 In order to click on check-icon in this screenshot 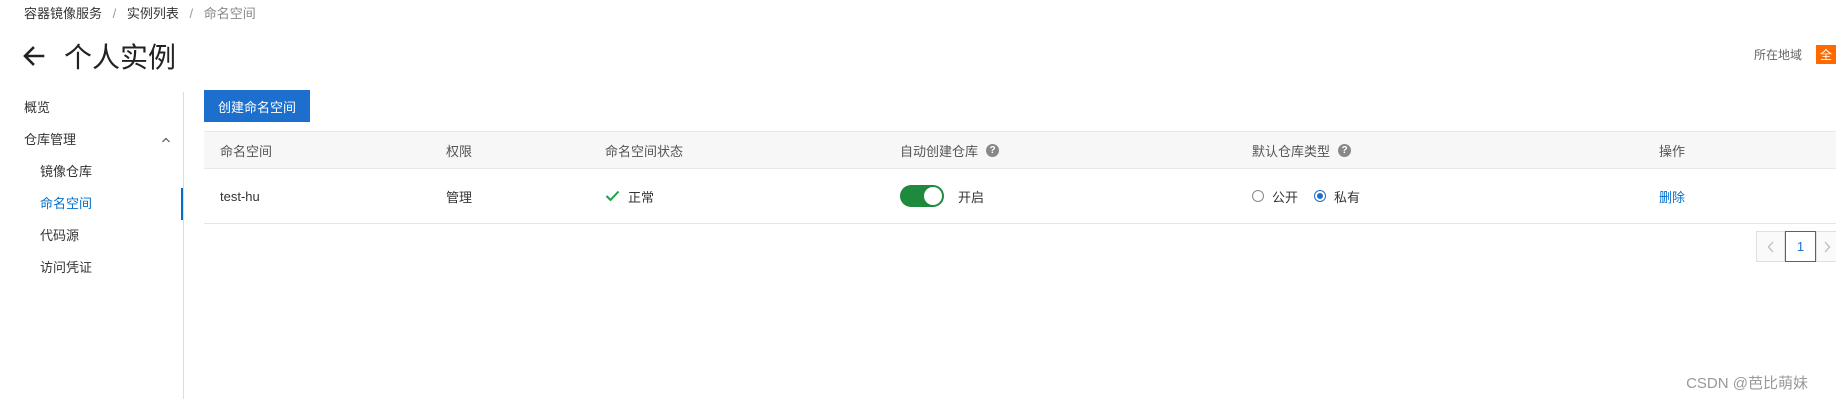, I will do `click(612, 196)`.